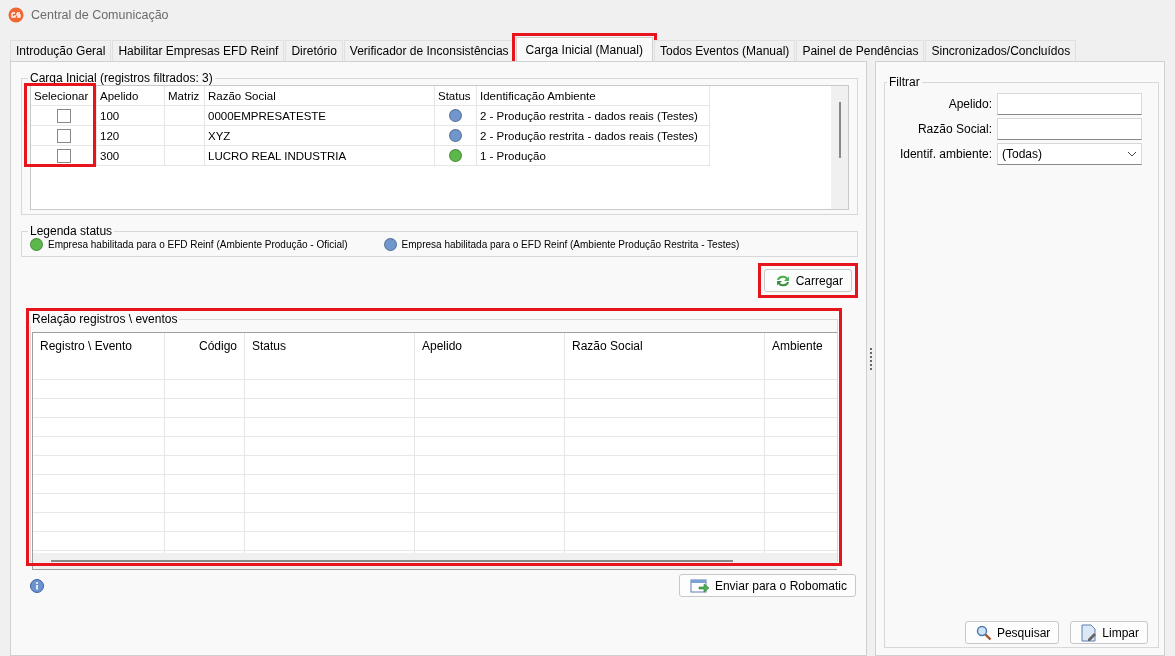 Image resolution: width=1175 pixels, height=656 pixels. I want to click on tab: Introdução Geral, so click(61, 50).